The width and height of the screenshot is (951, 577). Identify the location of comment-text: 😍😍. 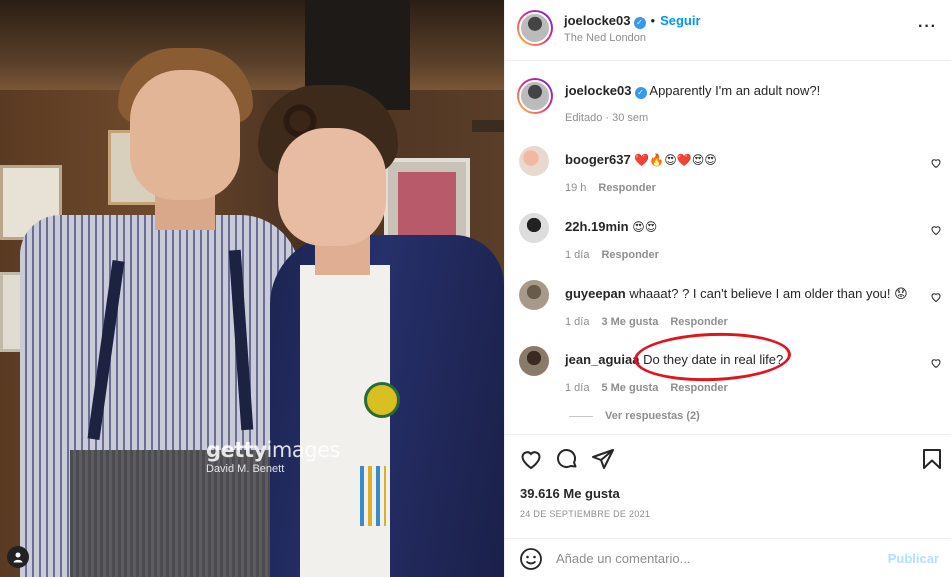
(645, 227).